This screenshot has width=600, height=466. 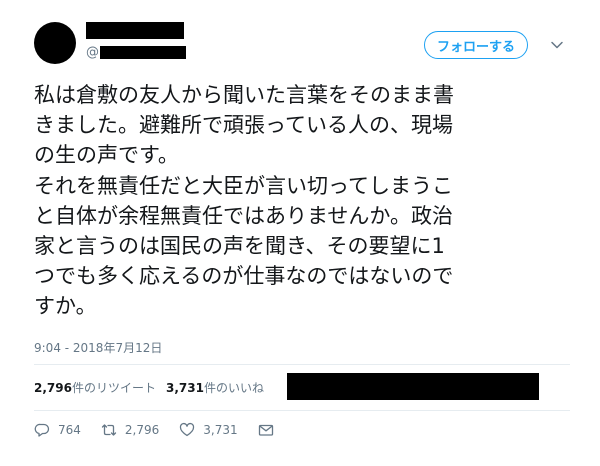 What do you see at coordinates (233, 388) in the screenshot?
I see `like-stat-label: 件のいいね` at bounding box center [233, 388].